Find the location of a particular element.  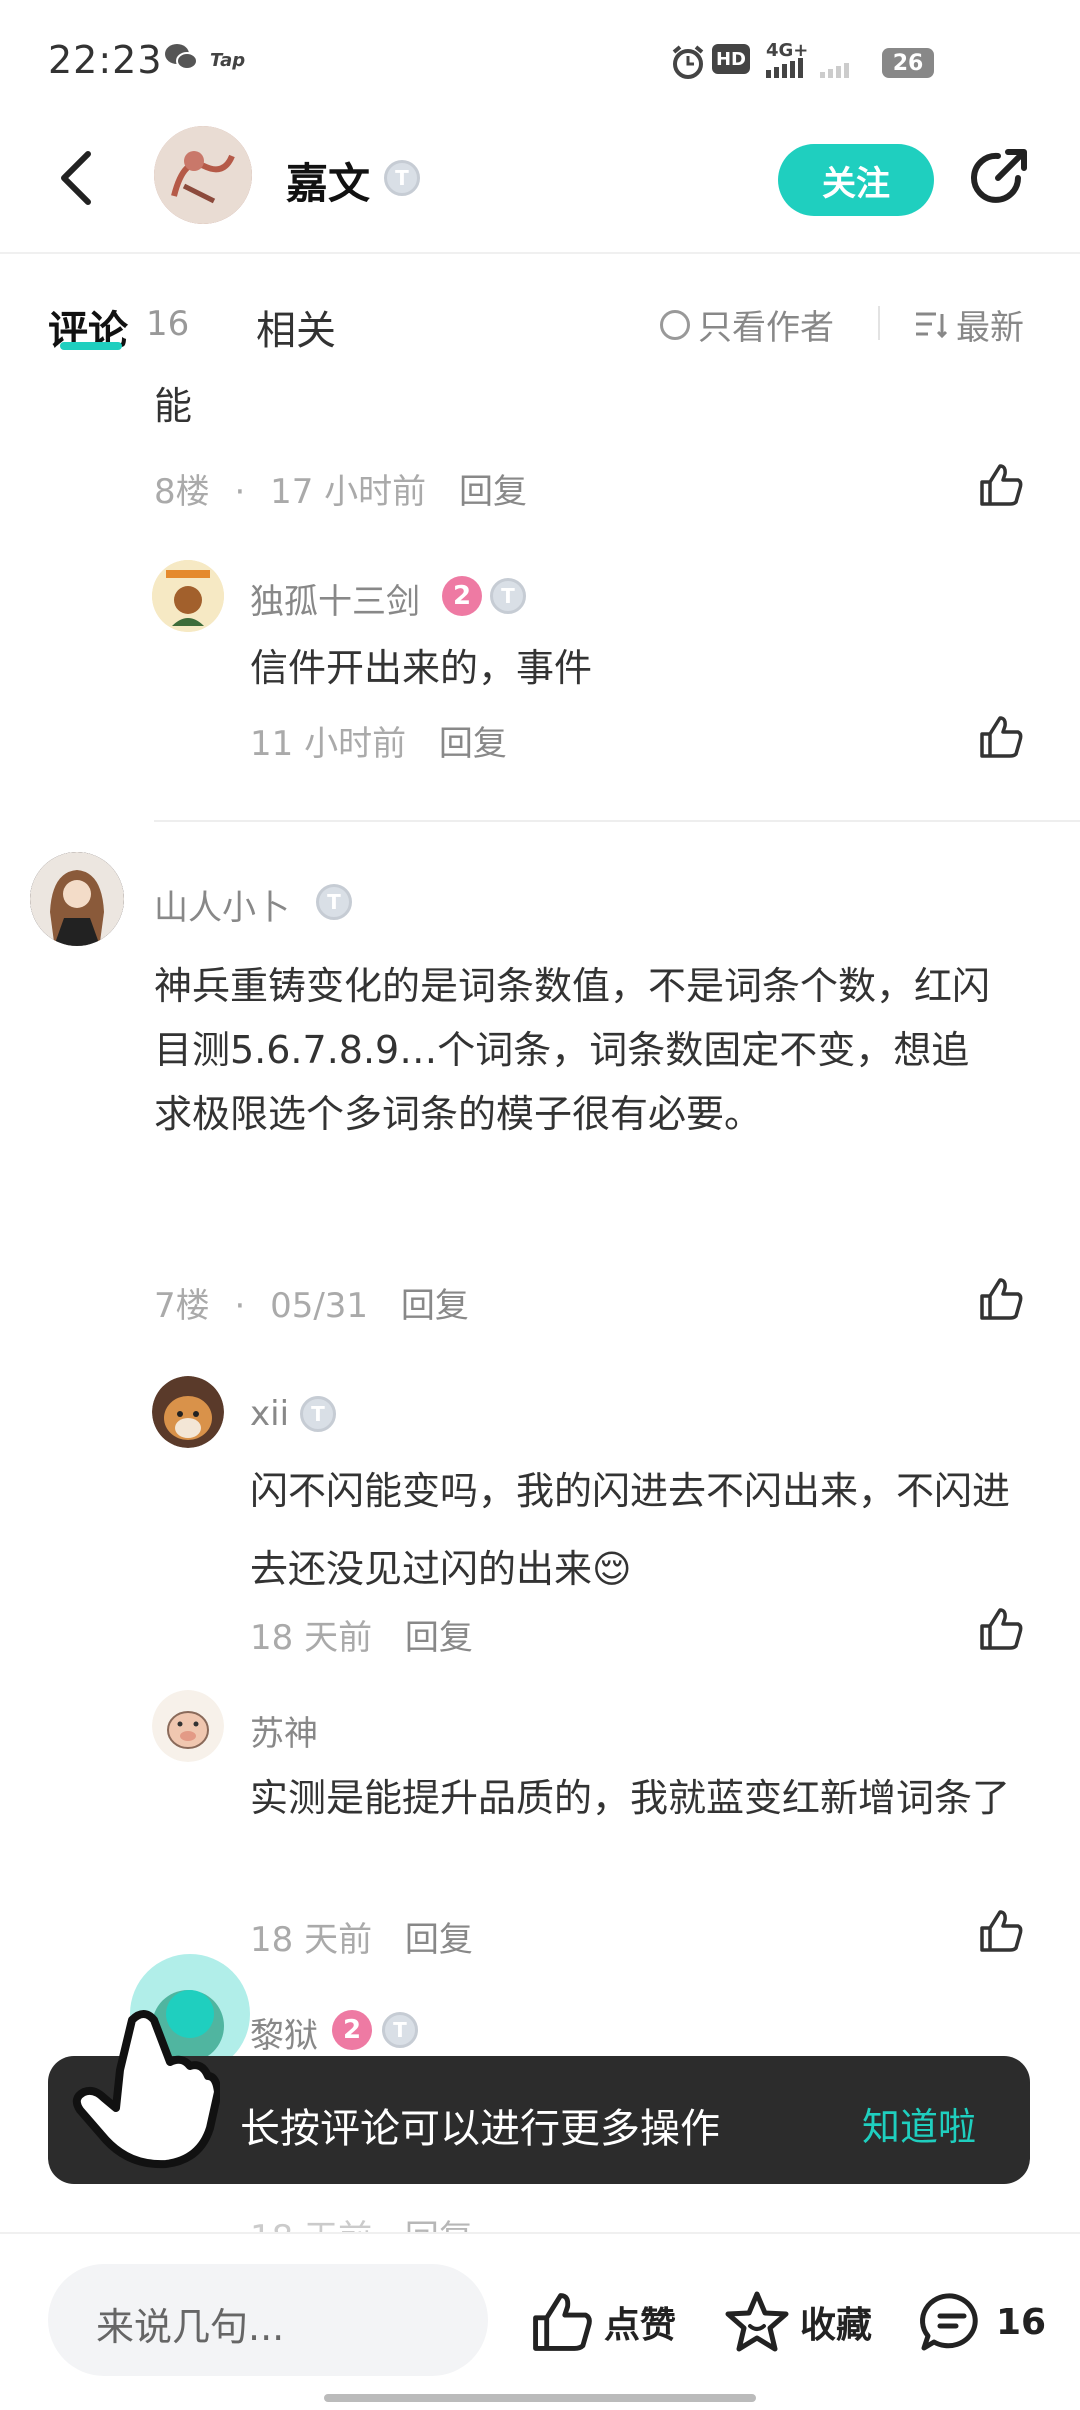

alarm-icon is located at coordinates (688, 62).